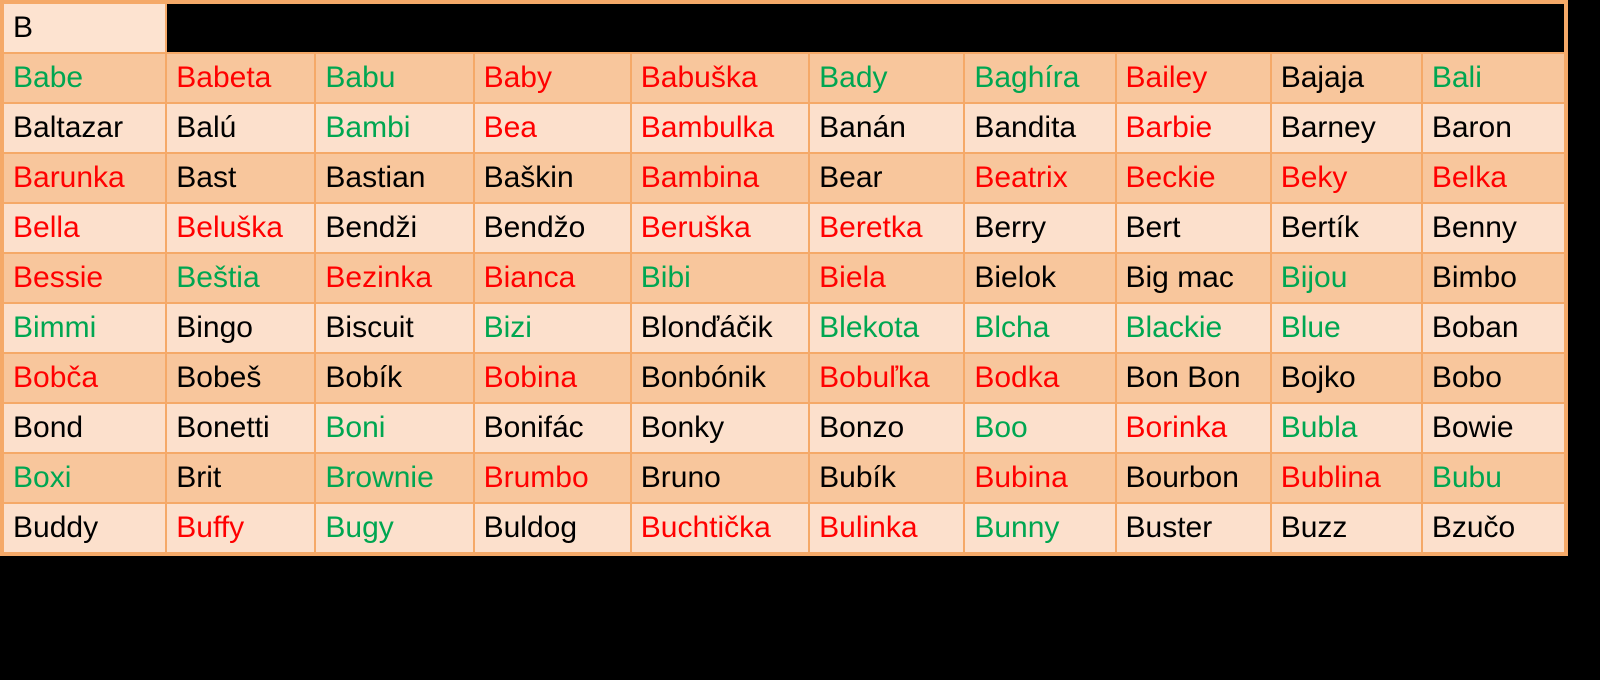 The height and width of the screenshot is (680, 1600). What do you see at coordinates (1493, 528) in the screenshot?
I see `name-cell: Bzučo` at bounding box center [1493, 528].